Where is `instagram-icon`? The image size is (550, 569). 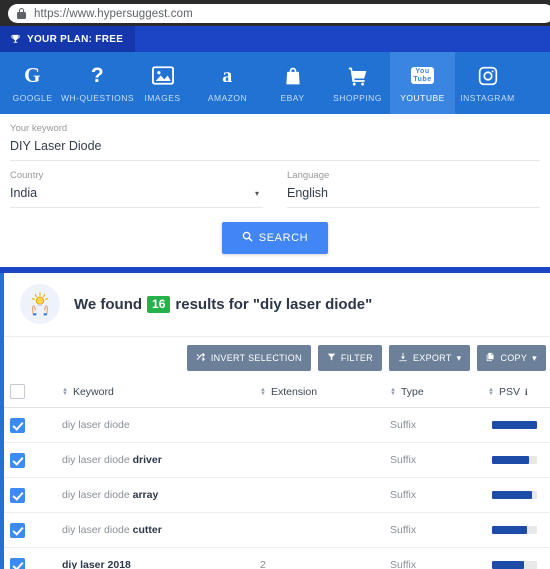 instagram-icon is located at coordinates (488, 76).